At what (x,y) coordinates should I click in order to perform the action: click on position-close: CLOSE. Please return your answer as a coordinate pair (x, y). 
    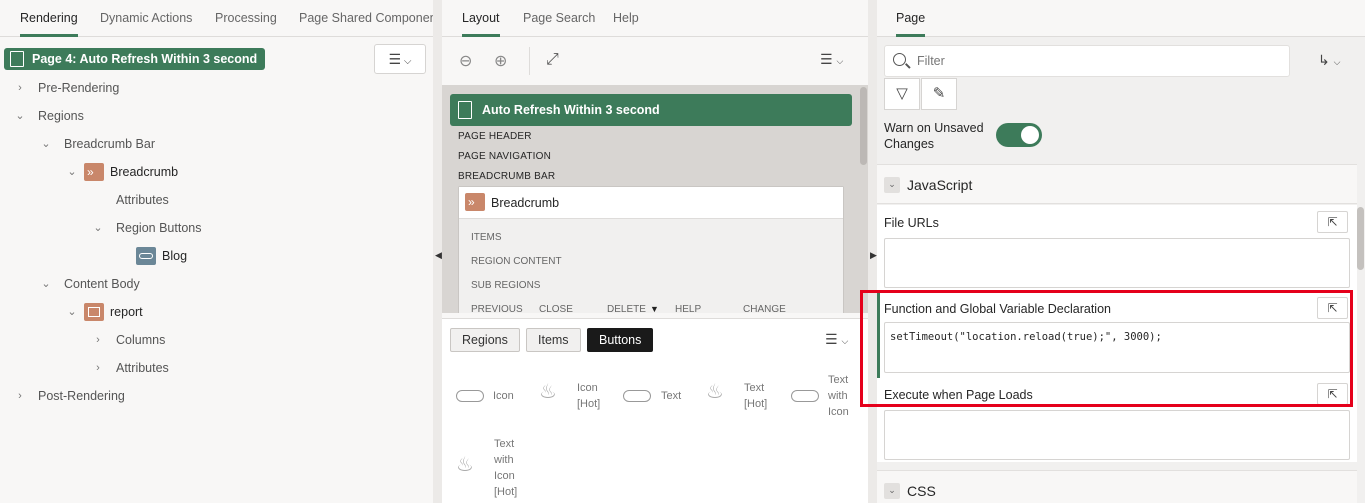
    Looking at the image, I should click on (556, 308).